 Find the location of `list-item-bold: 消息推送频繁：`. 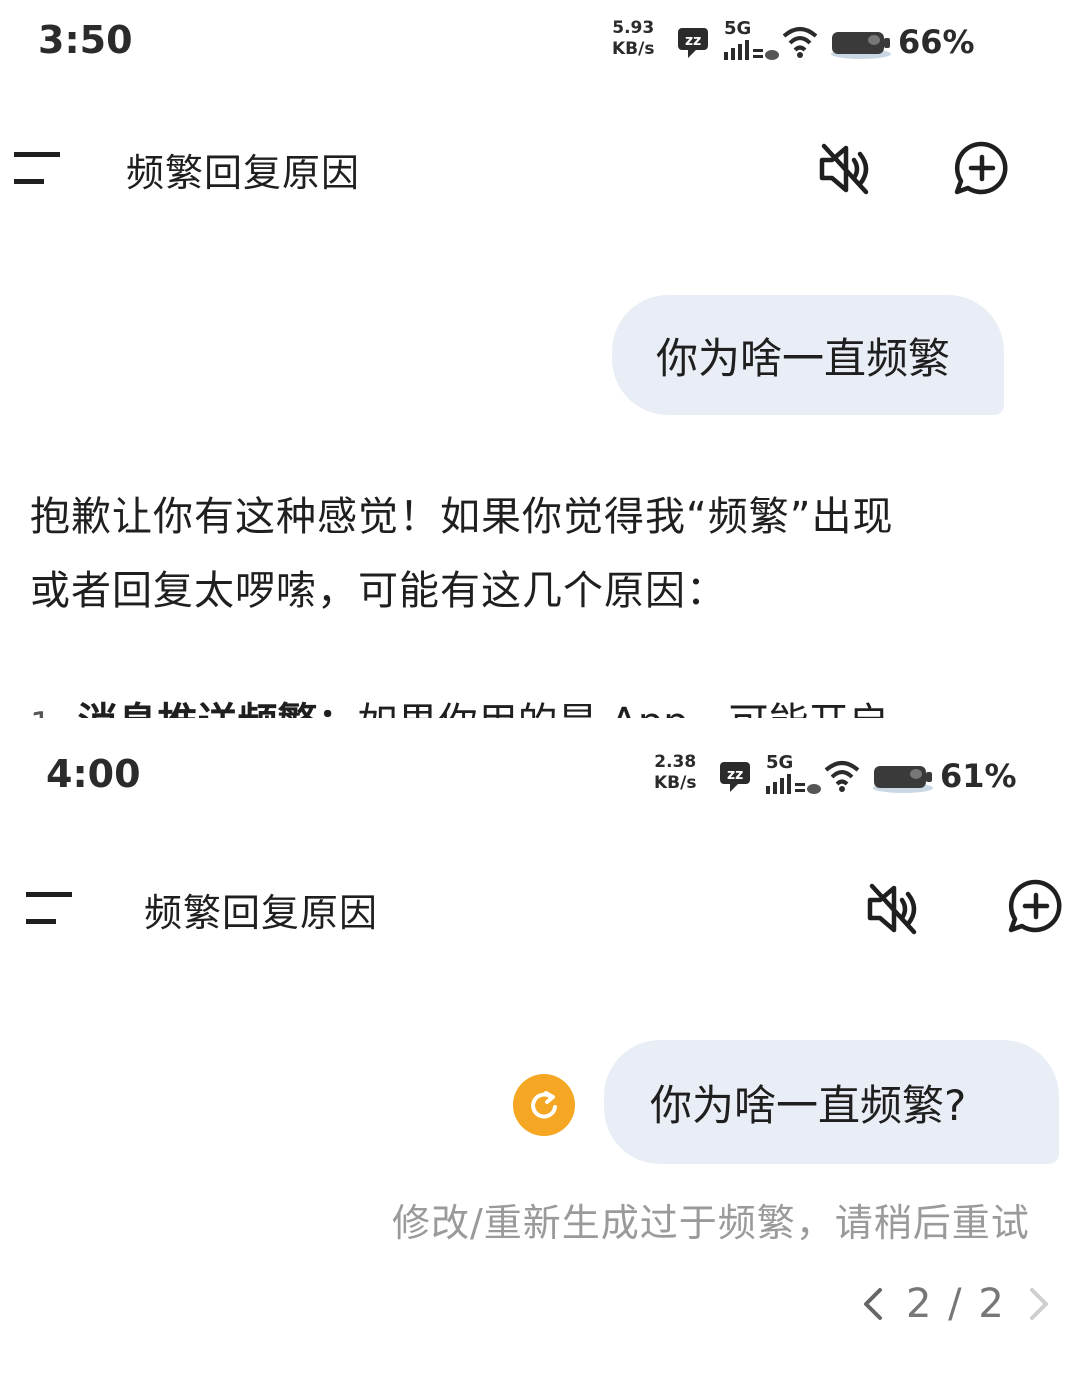

list-item-bold: 消息推送频繁： is located at coordinates (218, 709).